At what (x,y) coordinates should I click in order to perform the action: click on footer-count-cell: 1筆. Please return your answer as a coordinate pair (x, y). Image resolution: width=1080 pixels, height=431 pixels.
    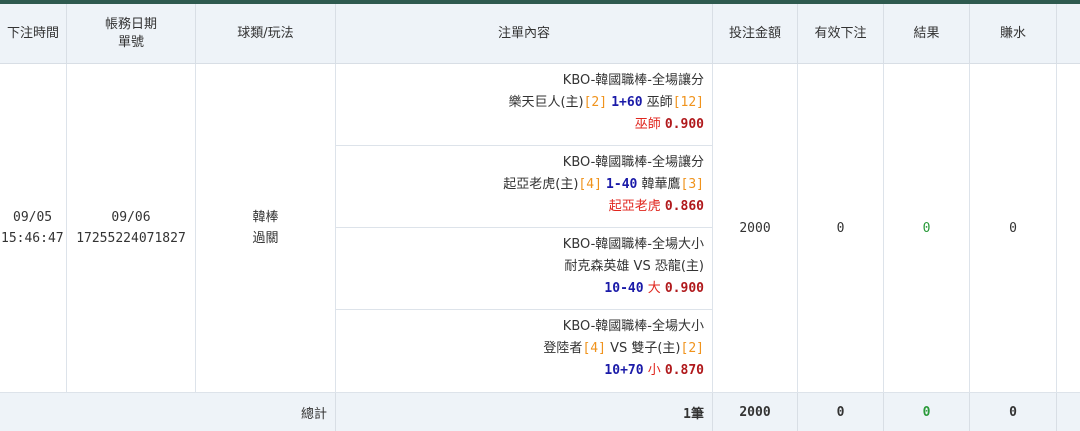
    Looking at the image, I should click on (524, 412).